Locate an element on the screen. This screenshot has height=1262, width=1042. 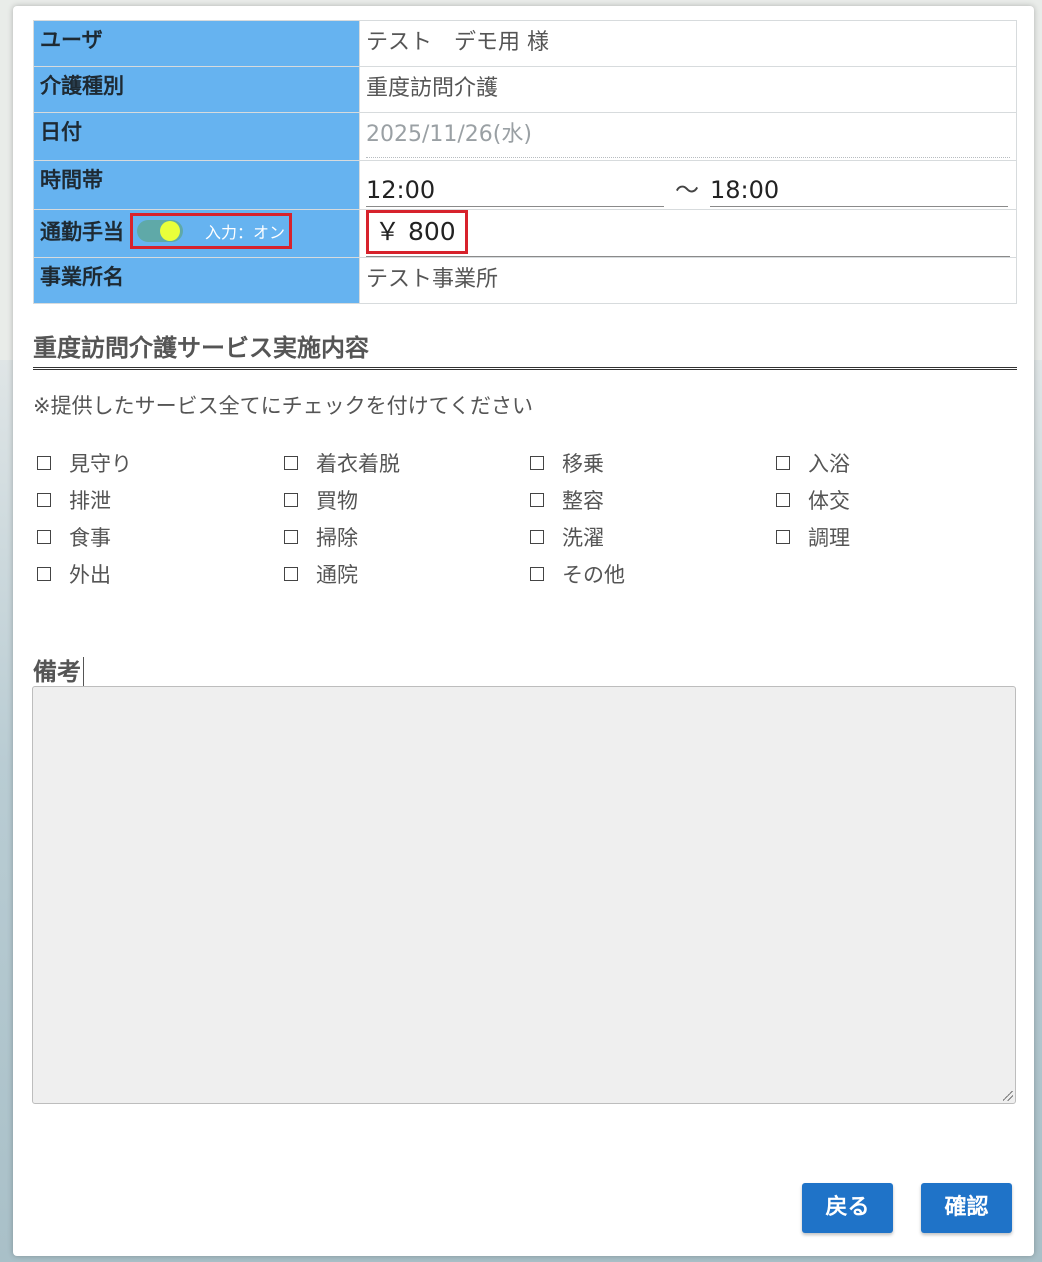
date-label: 日付 is located at coordinates (196, 136).